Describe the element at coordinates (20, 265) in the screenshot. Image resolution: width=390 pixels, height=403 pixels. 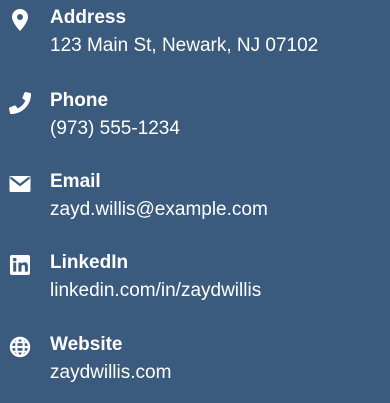
I see `linkedin-icon` at that location.